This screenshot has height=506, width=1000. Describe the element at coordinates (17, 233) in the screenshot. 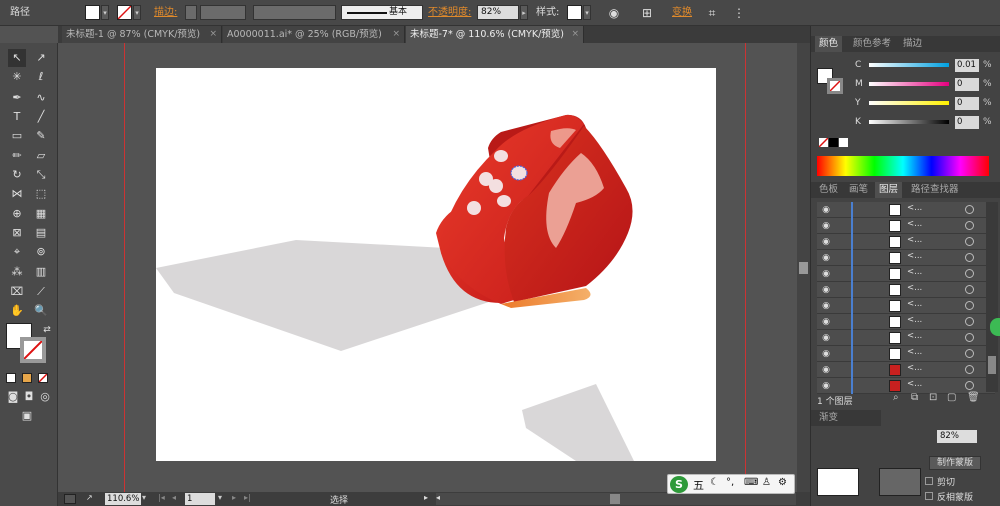

I see `mesh-tool-icon: ⊠` at that location.